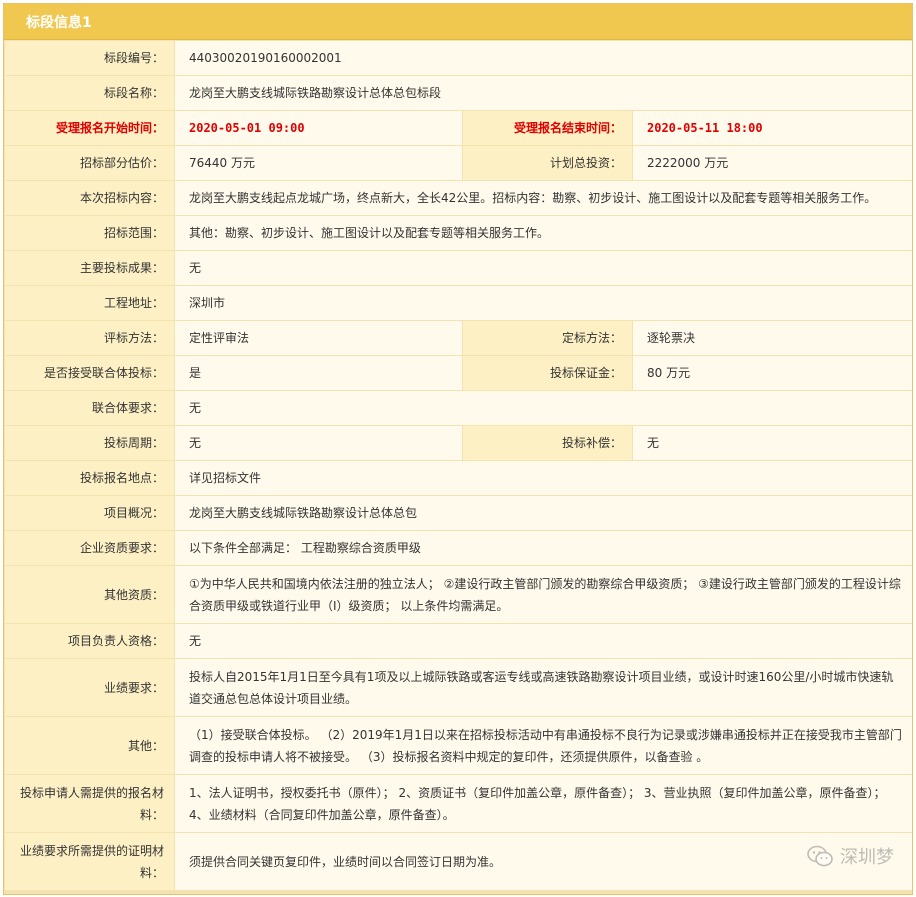 Image resolution: width=916 pixels, height=897 pixels. I want to click on field-value: 龙岗至大鹏支线城际铁路勘察设计总体总包, so click(544, 513).